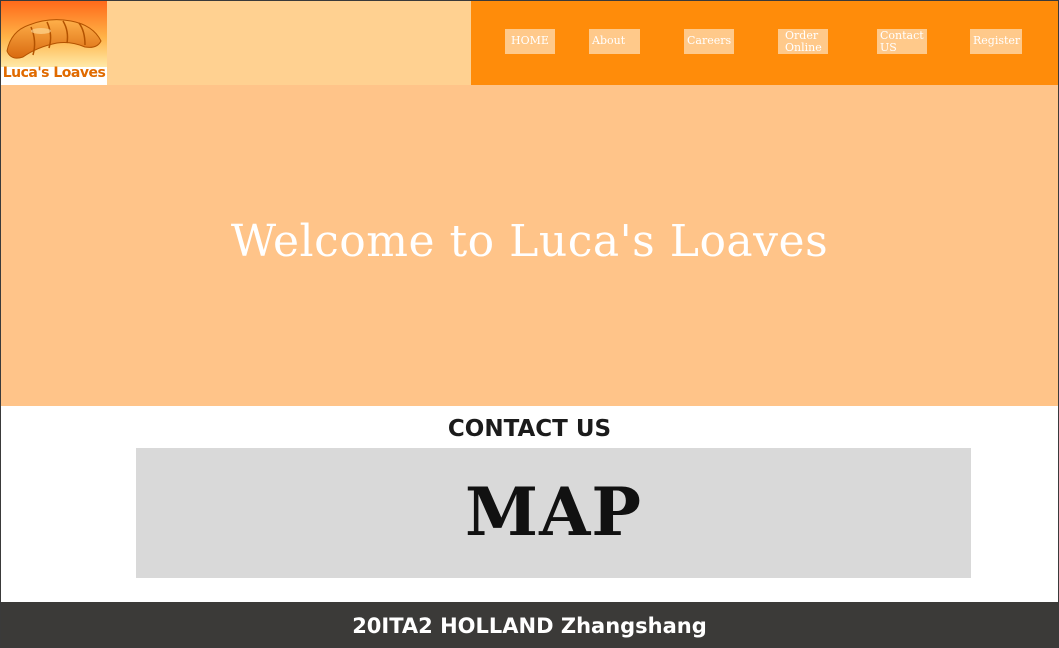 The height and width of the screenshot is (648, 1059). What do you see at coordinates (54, 34) in the screenshot?
I see `croissant-icon` at bounding box center [54, 34].